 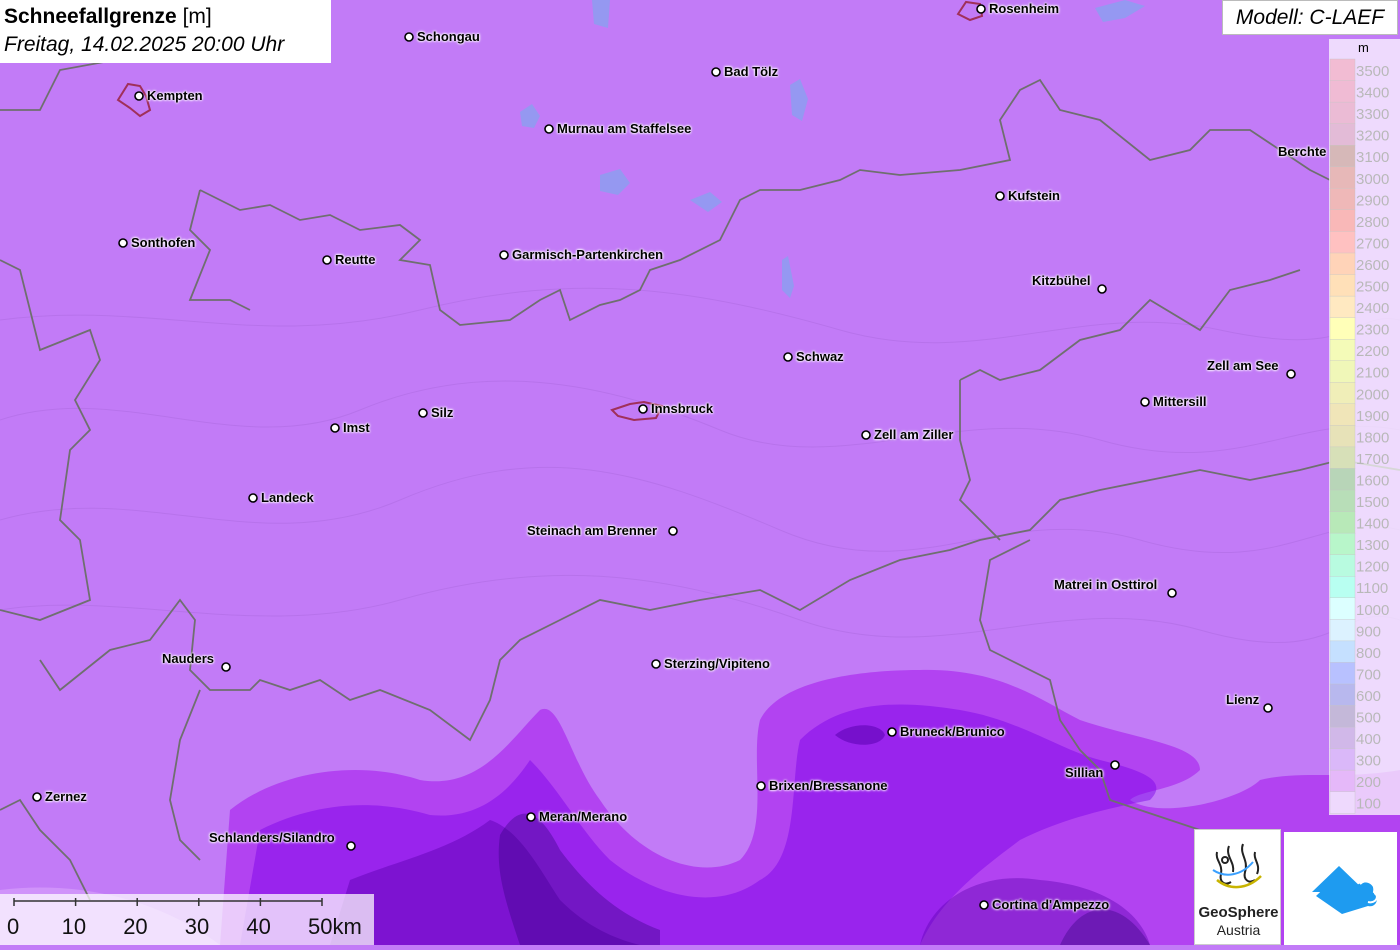 I want to click on map-datetime: Freitag, 14.02.2025 20:00 Uhr, so click(x=144, y=44).